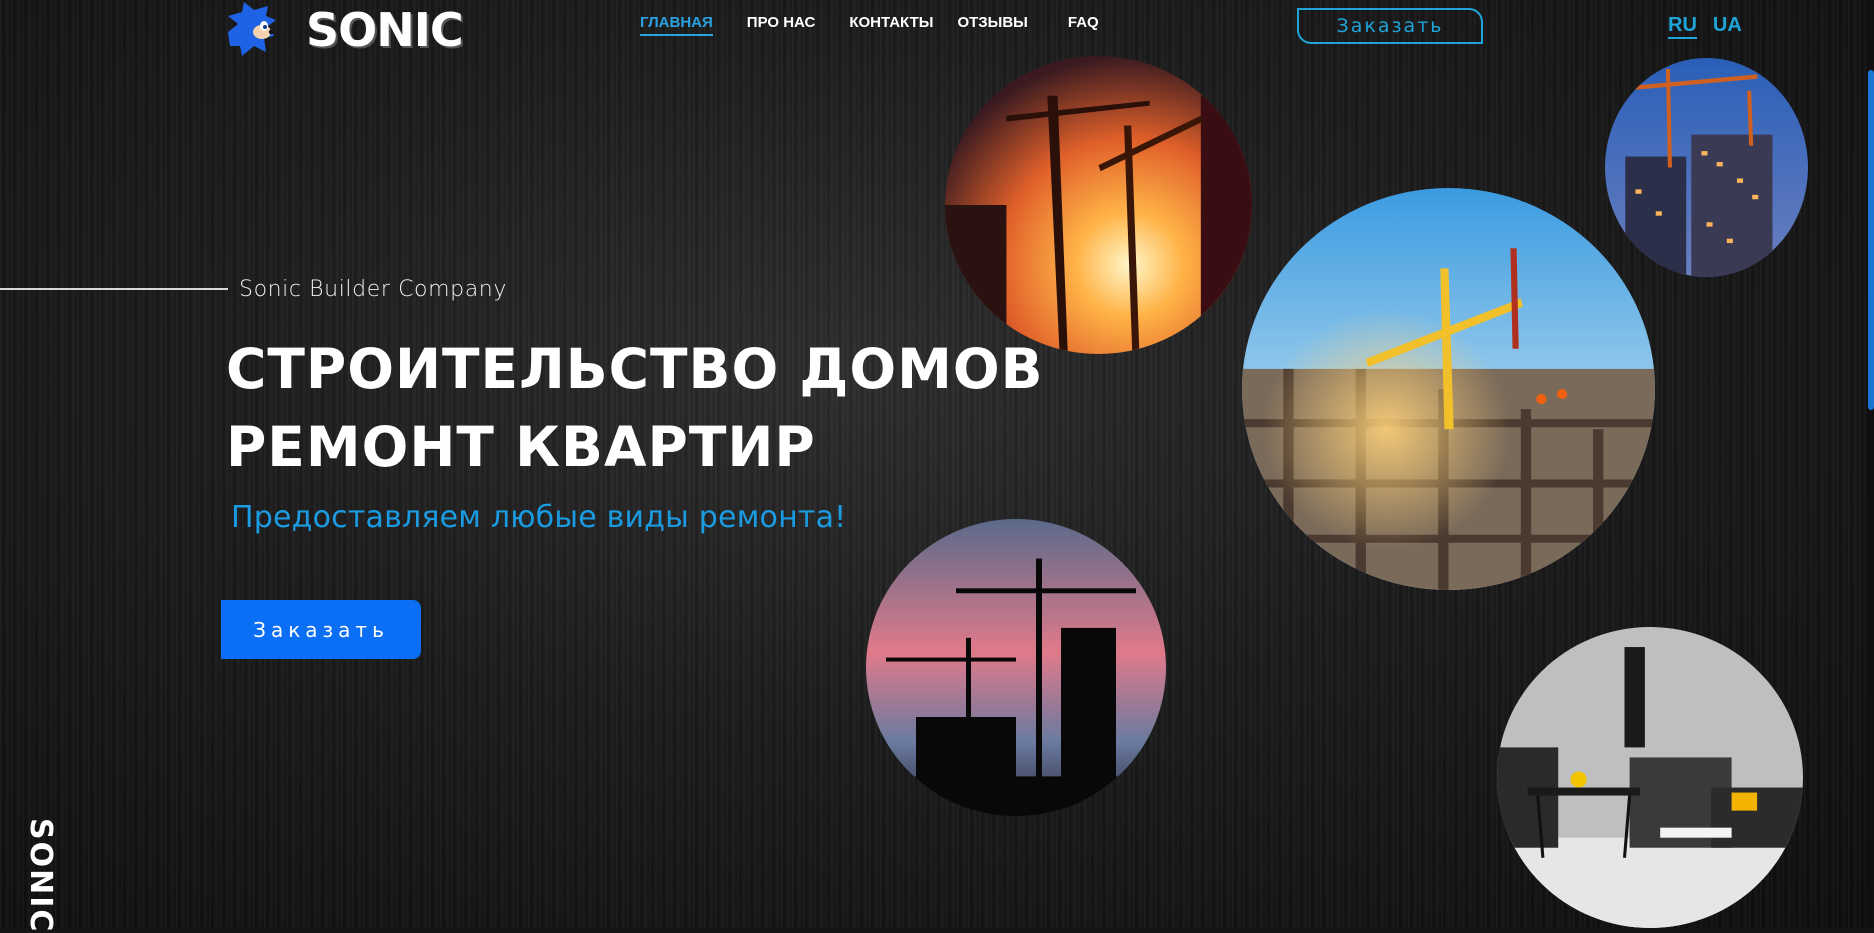 This screenshot has height=933, width=1874. What do you see at coordinates (1083, 25) in the screenshot?
I see `nav-item-faq: FAQ` at bounding box center [1083, 25].